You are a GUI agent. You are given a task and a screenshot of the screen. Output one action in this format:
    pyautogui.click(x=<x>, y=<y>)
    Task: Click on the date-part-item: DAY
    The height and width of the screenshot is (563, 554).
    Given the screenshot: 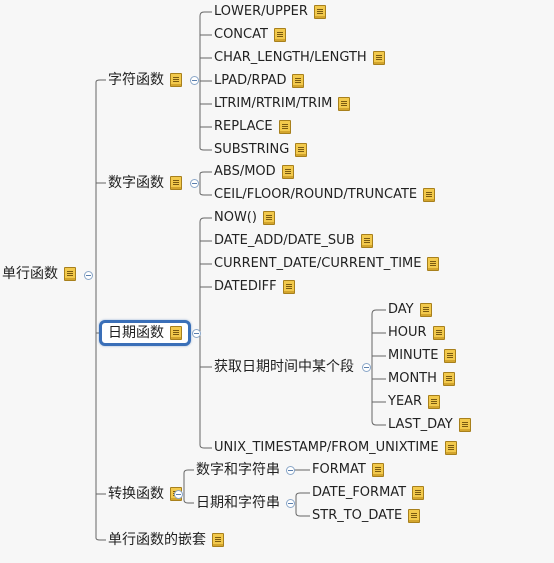 What is the action you would take?
    pyautogui.click(x=410, y=310)
    